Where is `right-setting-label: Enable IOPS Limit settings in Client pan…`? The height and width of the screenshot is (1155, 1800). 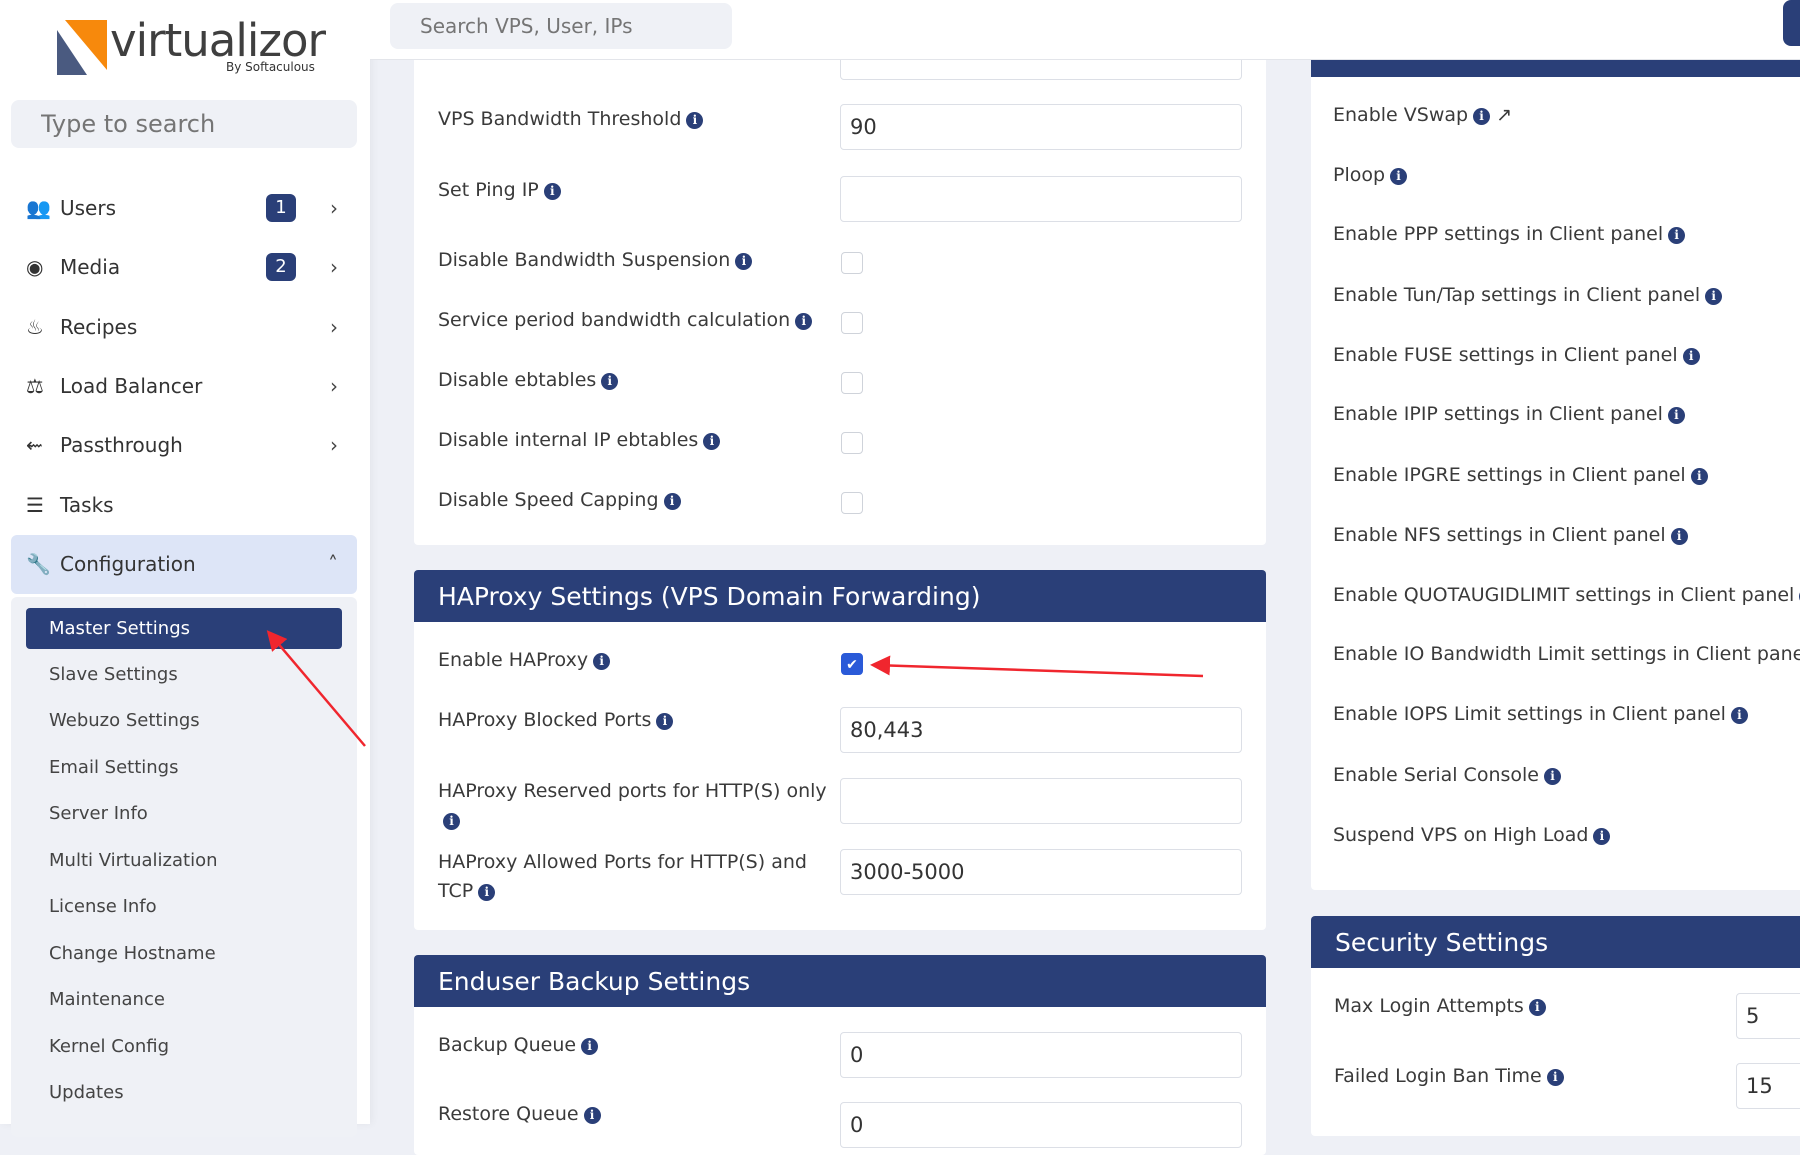 right-setting-label: Enable IOPS Limit settings in Client pan… is located at coordinates (1540, 714).